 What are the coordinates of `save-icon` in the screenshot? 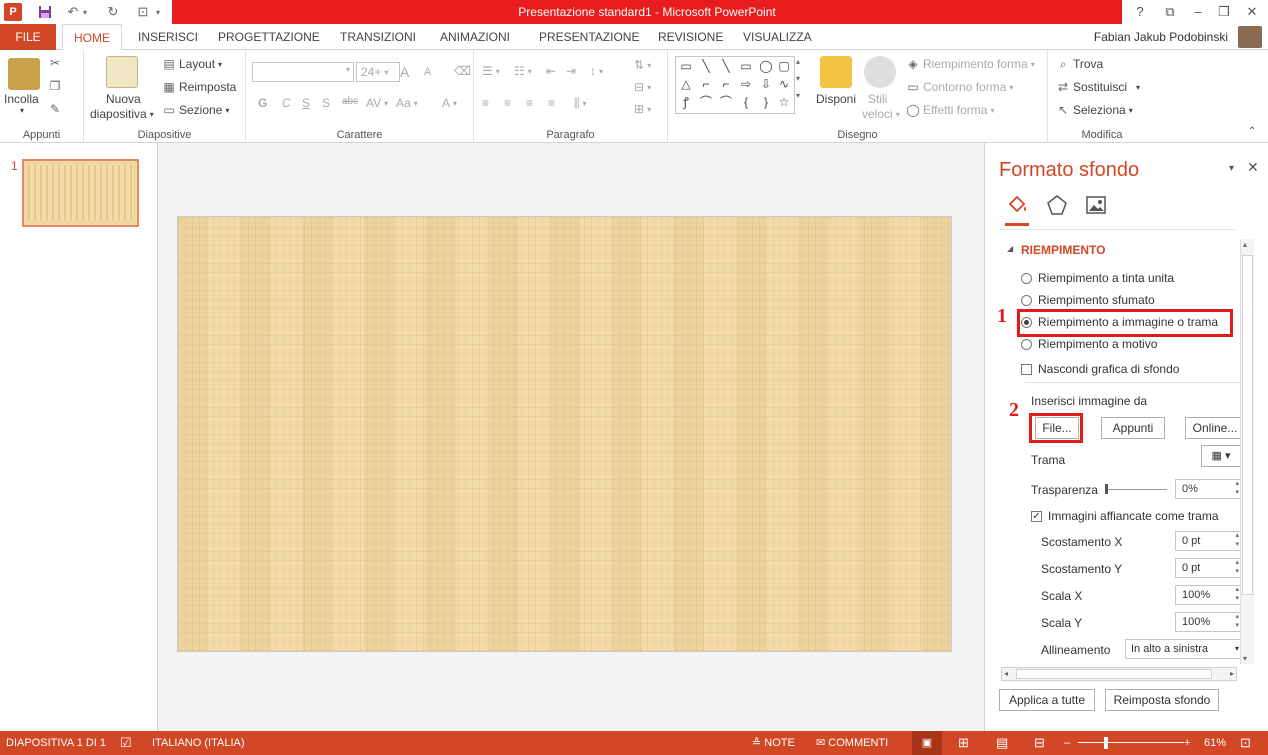 It's located at (45, 12).